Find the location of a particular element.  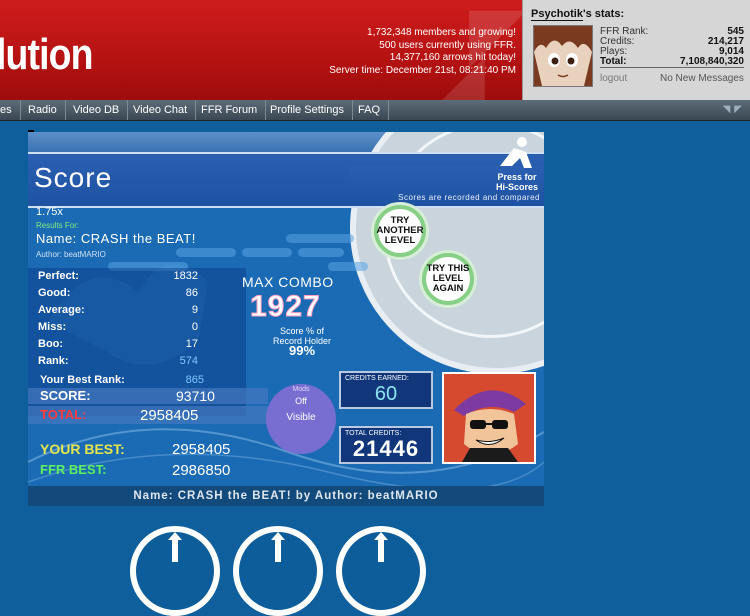

user-stats-title: Psychotik's stats: is located at coordinates (578, 14).